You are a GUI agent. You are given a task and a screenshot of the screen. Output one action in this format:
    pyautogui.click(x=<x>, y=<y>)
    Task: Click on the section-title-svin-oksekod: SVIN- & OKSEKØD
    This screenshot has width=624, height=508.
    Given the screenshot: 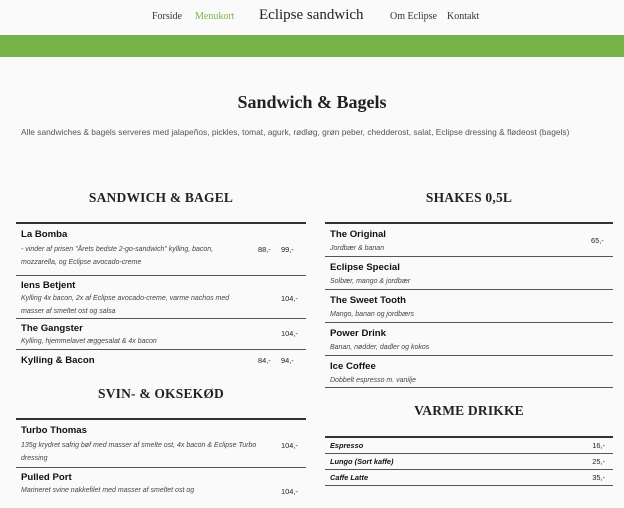 What is the action you would take?
    pyautogui.click(x=161, y=393)
    